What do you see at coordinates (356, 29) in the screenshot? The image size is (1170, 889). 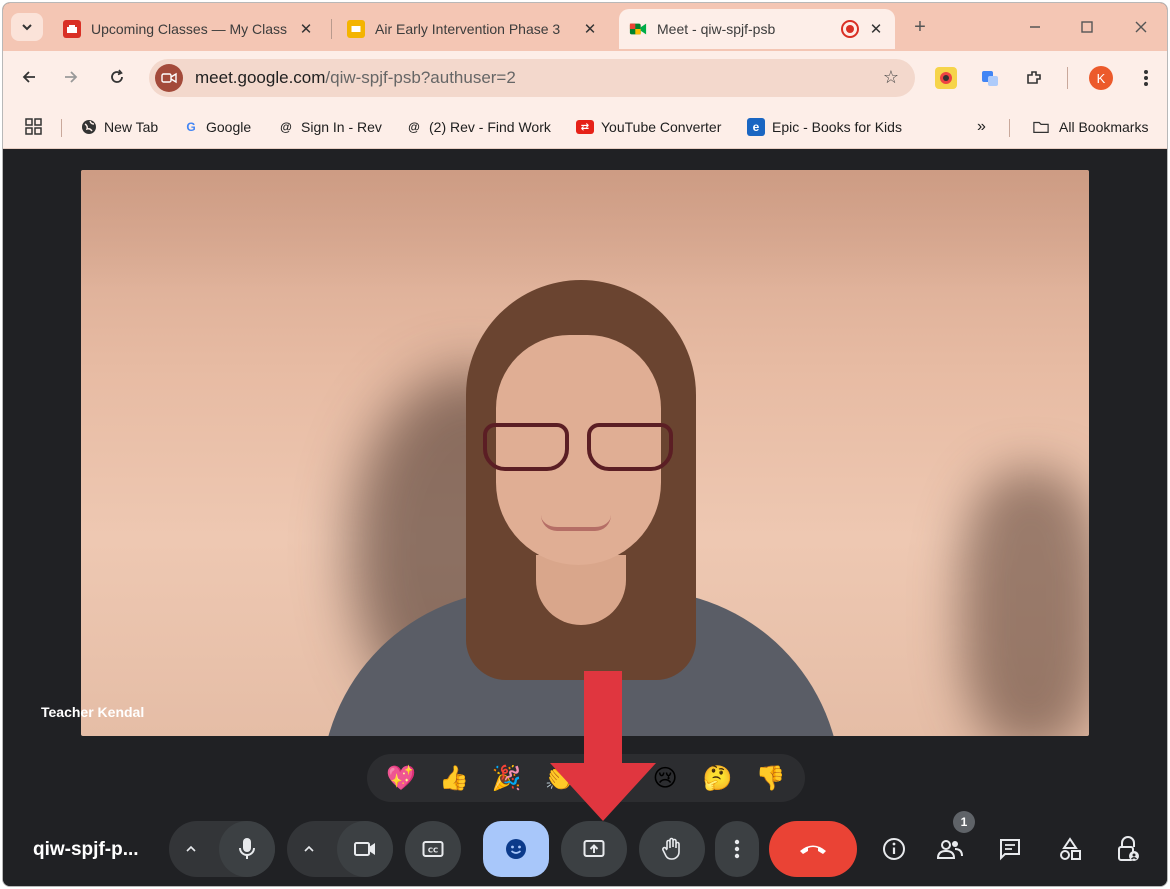 I see `slides-favicon-icon` at bounding box center [356, 29].